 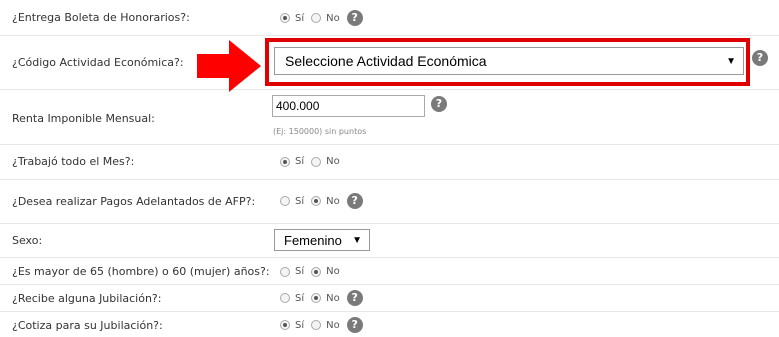 What do you see at coordinates (229, 66) in the screenshot?
I see `arrow-right-icon` at bounding box center [229, 66].